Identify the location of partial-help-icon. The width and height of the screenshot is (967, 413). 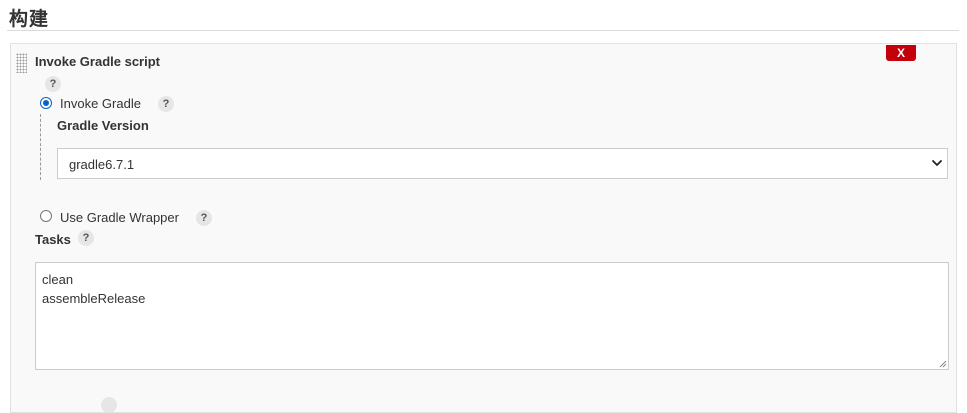
(109, 405).